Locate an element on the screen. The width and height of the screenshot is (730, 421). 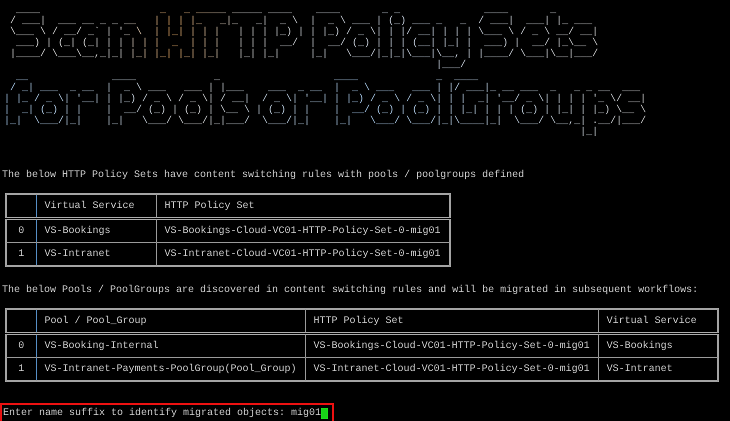
column-header: Virtual Service is located at coordinates (96, 206).